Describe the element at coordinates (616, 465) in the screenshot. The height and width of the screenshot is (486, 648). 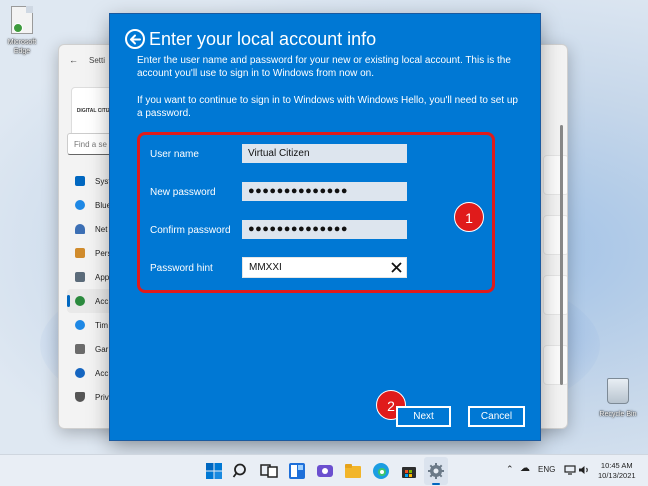
I see `clock-time: 10:45 AM` at that location.